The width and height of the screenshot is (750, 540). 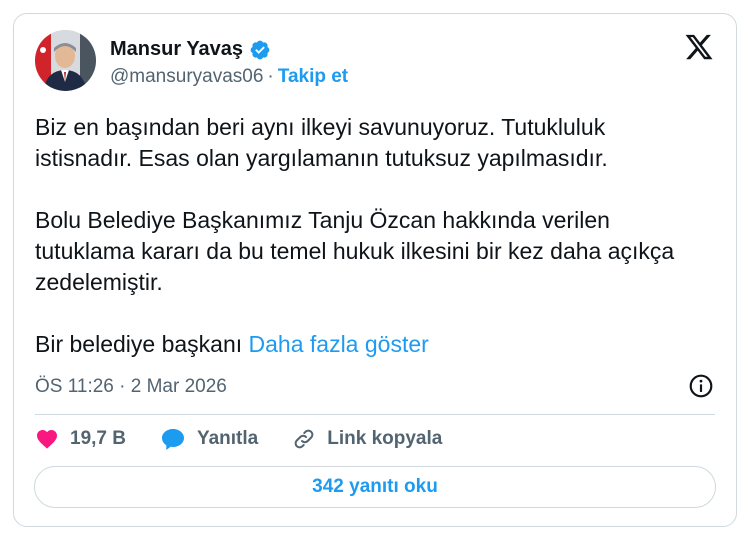 I want to click on handle-row: @mansuryavas06 · Takip et, so click(x=229, y=77).